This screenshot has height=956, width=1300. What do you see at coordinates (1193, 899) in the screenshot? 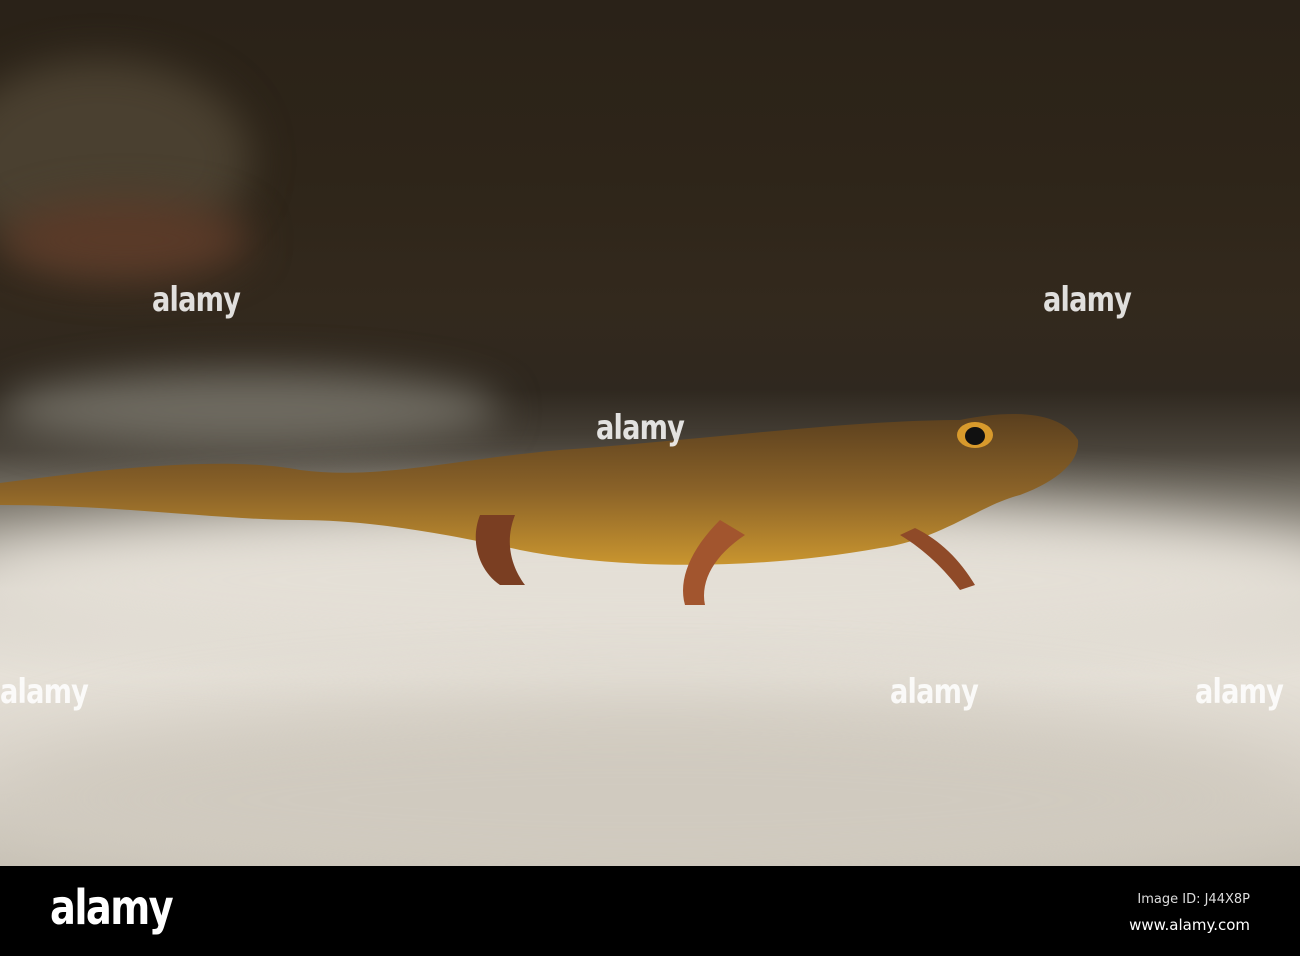
I see `image-id: Image ID: J44X8P` at bounding box center [1193, 899].